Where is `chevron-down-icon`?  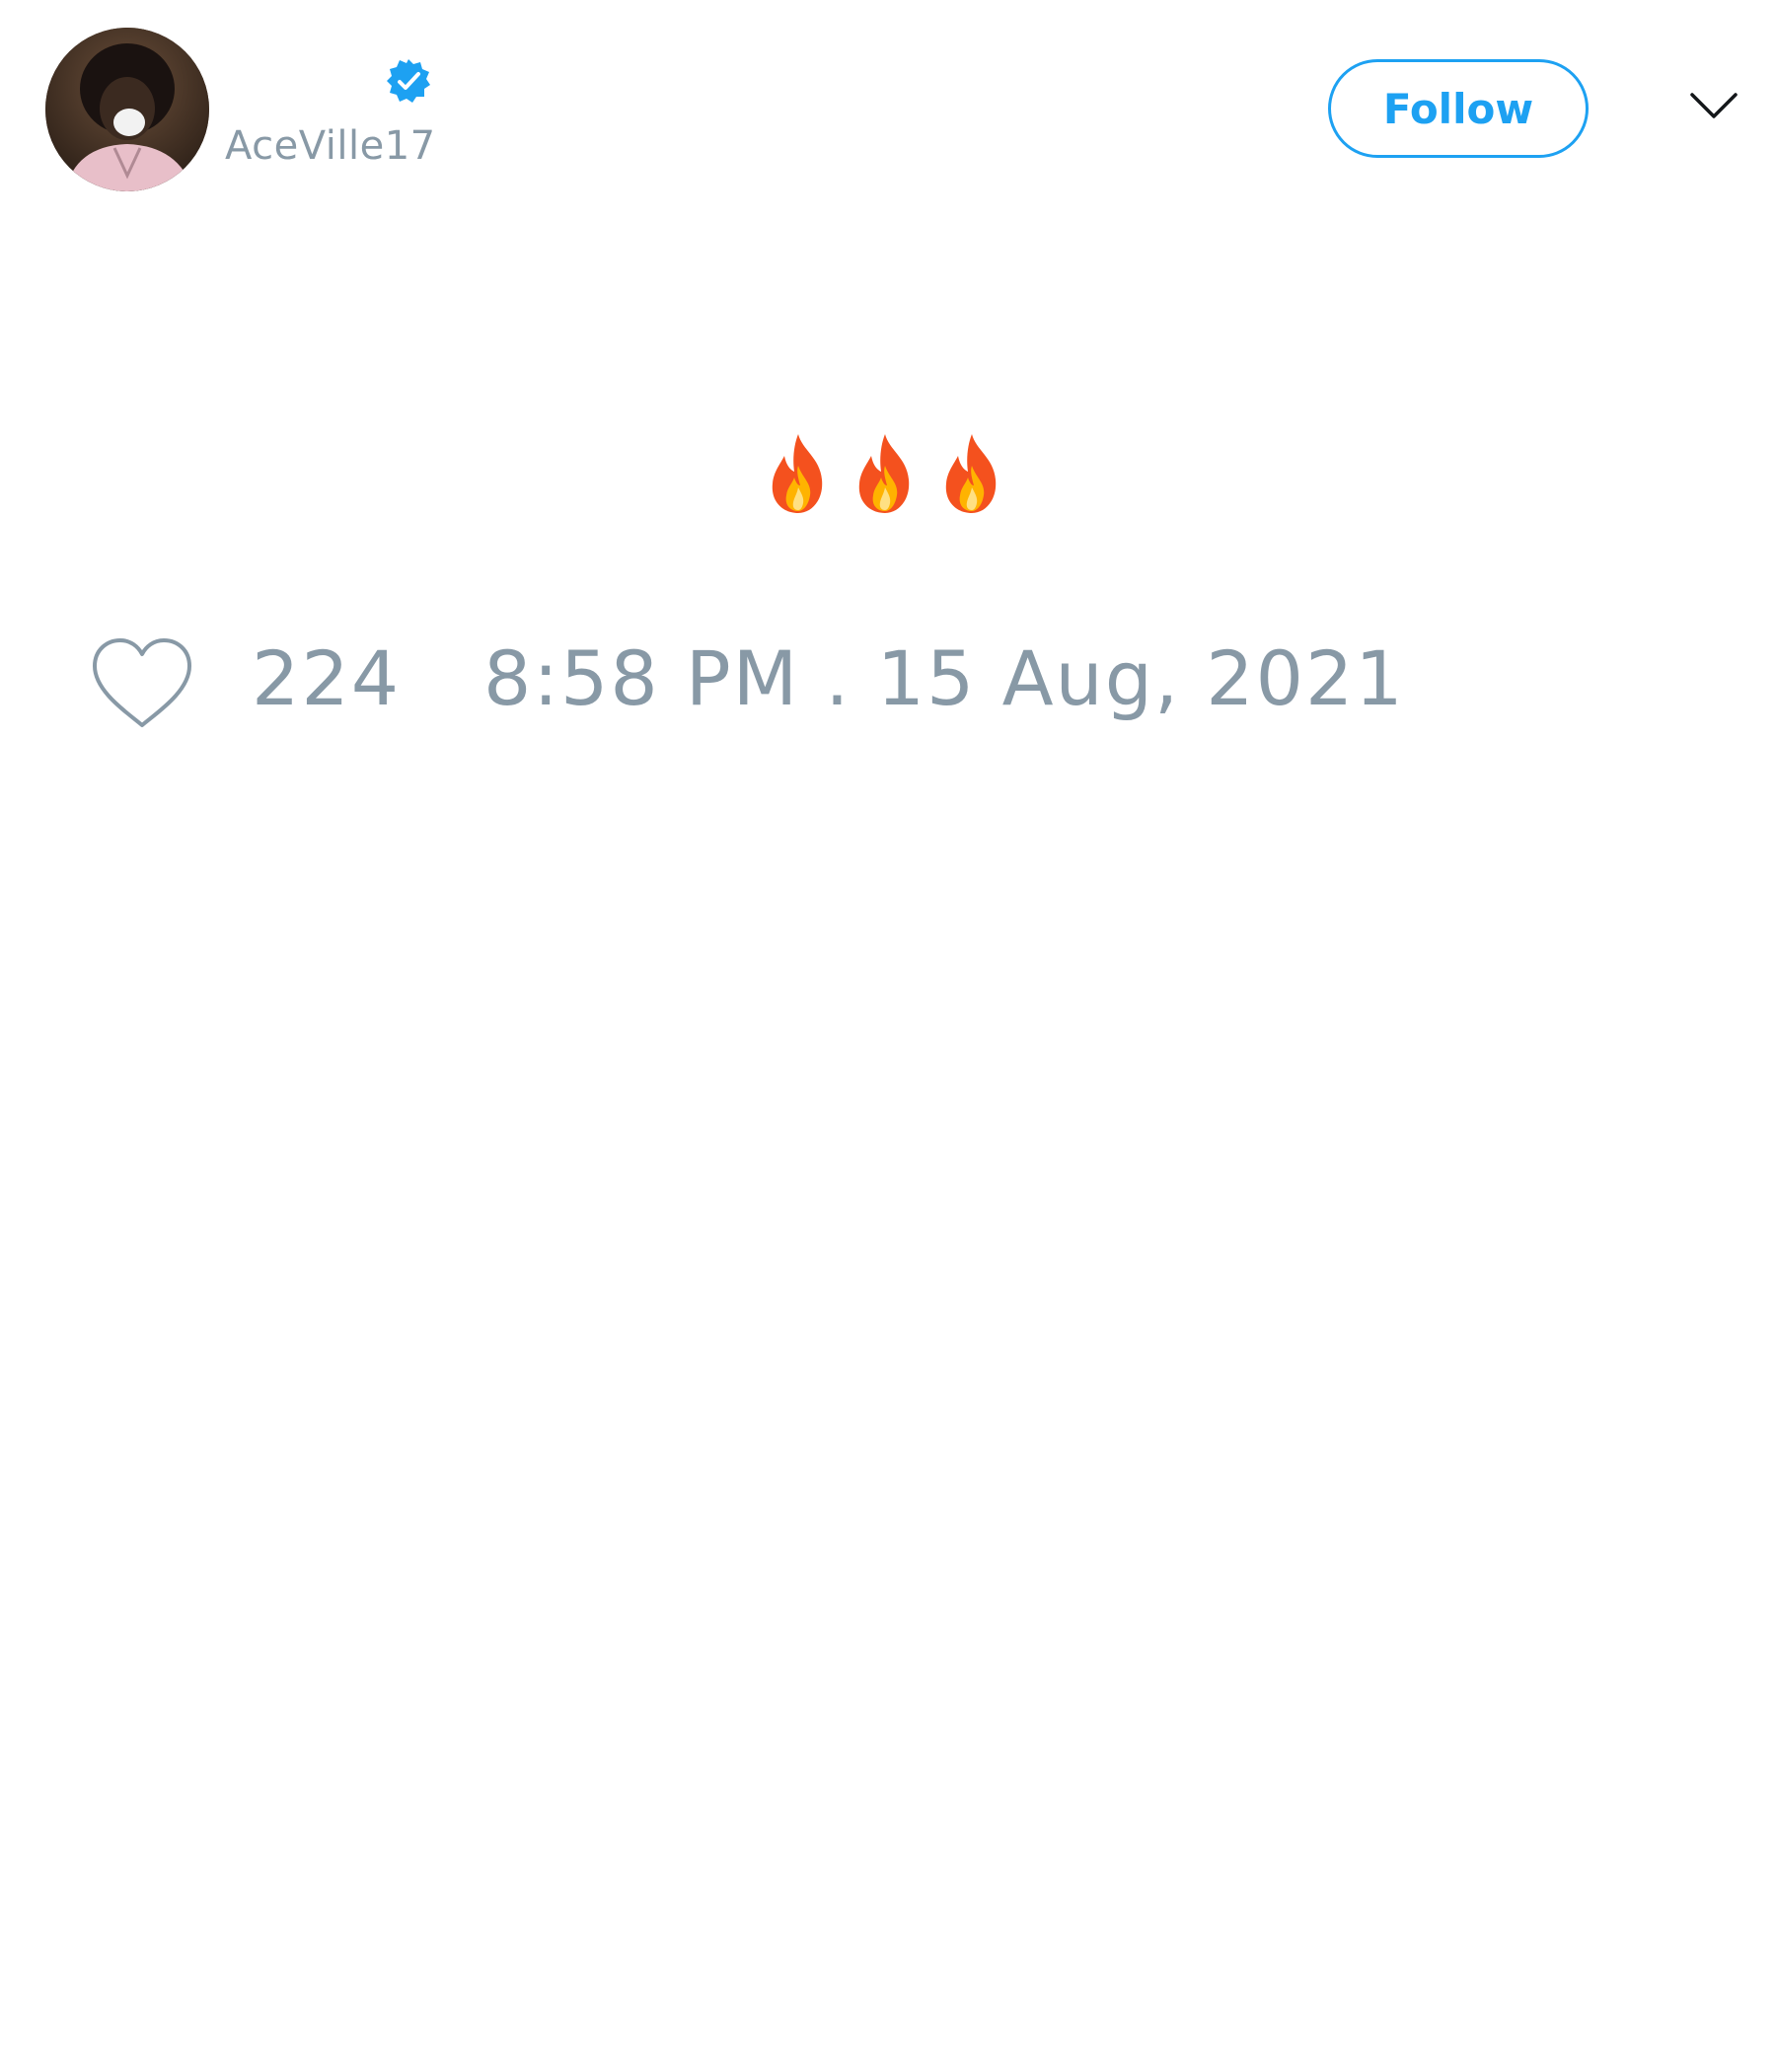 chevron-down-icon is located at coordinates (1714, 106).